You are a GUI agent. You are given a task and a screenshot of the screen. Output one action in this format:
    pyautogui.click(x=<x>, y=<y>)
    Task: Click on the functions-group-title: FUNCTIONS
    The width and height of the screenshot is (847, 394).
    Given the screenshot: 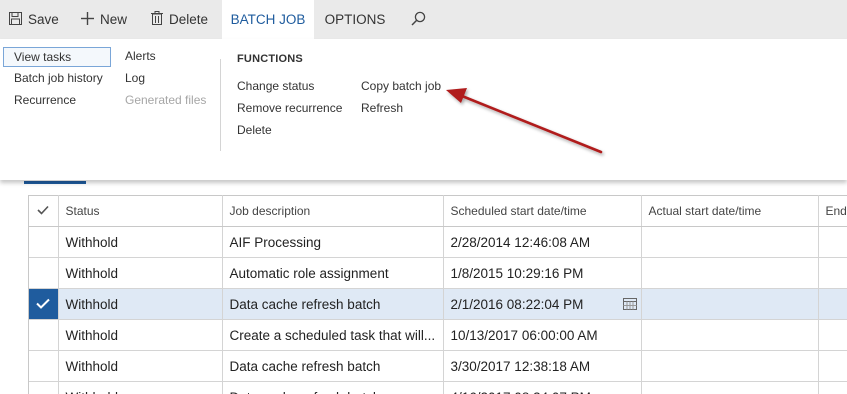 What is the action you would take?
    pyautogui.click(x=270, y=59)
    